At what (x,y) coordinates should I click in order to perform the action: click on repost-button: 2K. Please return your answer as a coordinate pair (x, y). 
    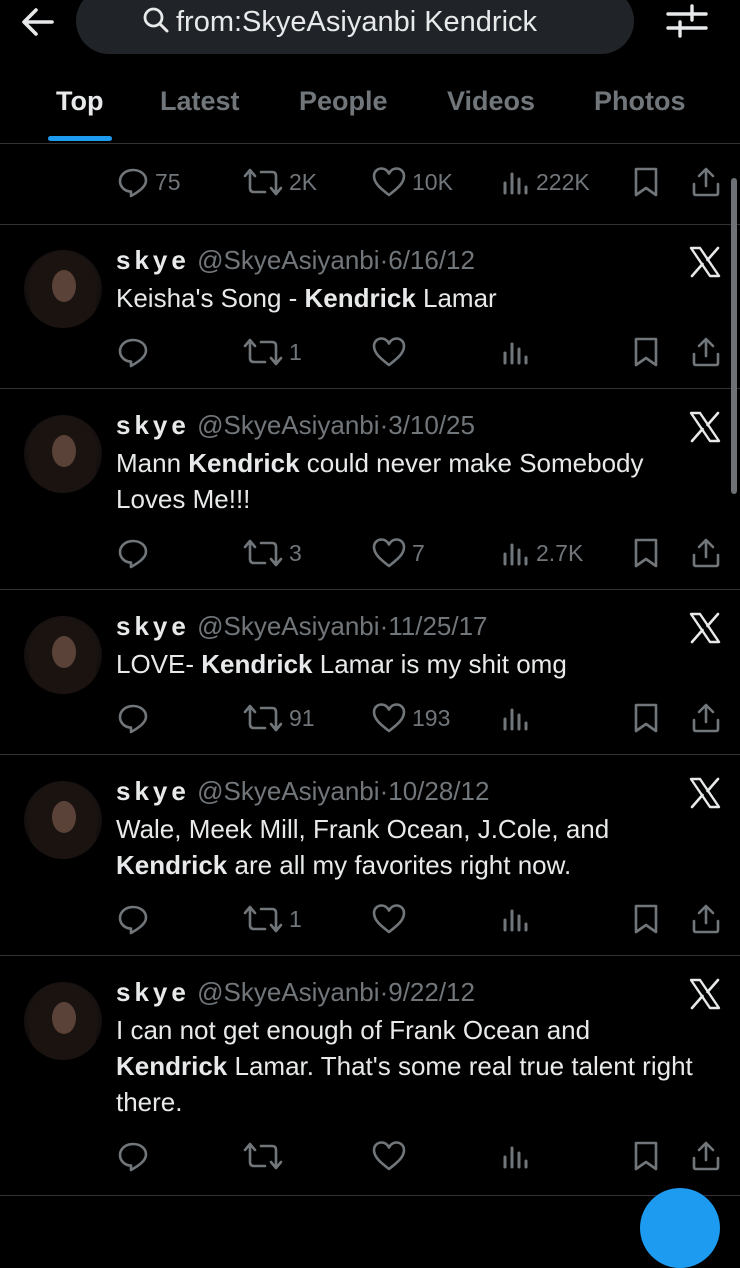
    Looking at the image, I should click on (280, 182).